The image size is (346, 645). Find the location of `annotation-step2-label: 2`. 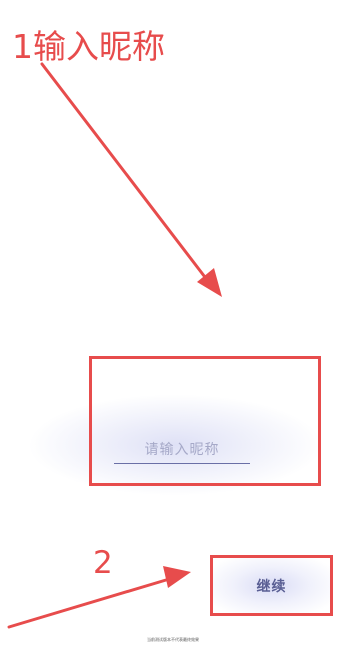

annotation-step2-label: 2 is located at coordinates (103, 563).